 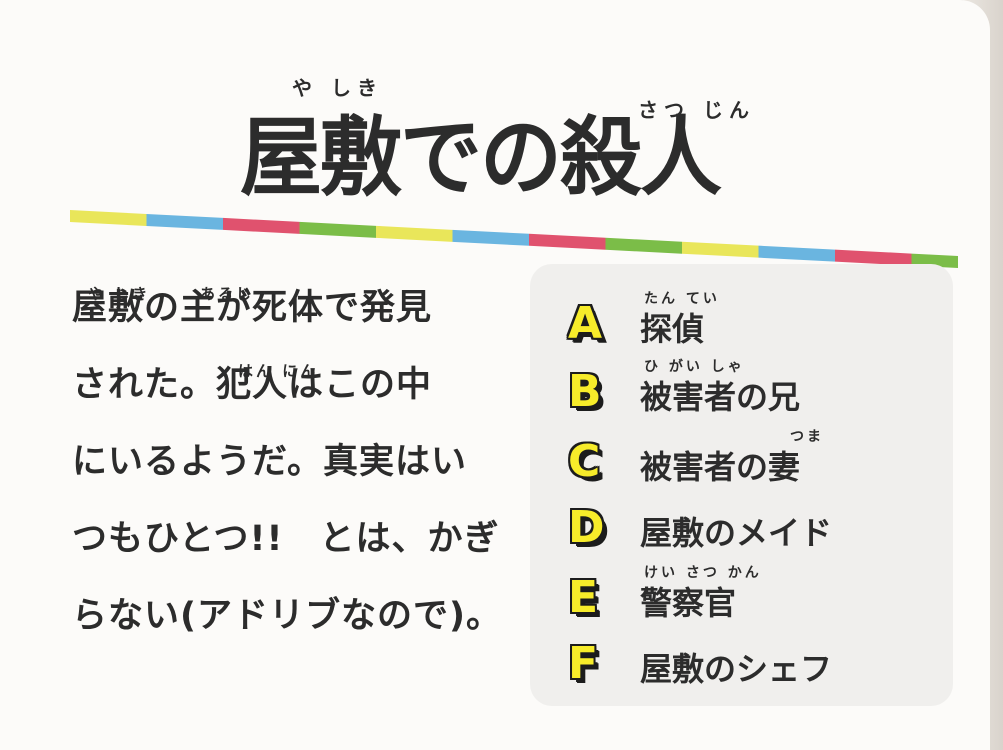 What do you see at coordinates (586, 527) in the screenshot?
I see `suspect-letter: D` at bounding box center [586, 527].